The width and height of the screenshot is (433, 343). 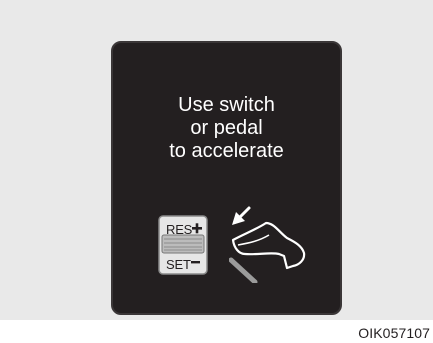 What do you see at coordinates (179, 229) in the screenshot?
I see `res-label: RES` at bounding box center [179, 229].